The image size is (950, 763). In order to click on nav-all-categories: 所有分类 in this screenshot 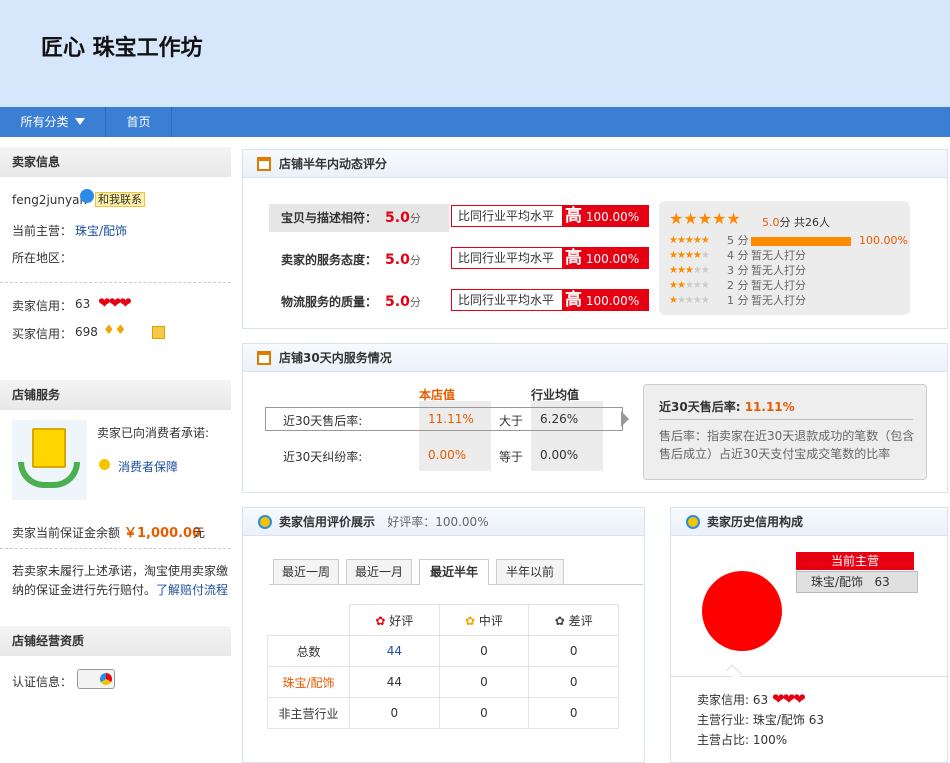, I will do `click(53, 122)`.